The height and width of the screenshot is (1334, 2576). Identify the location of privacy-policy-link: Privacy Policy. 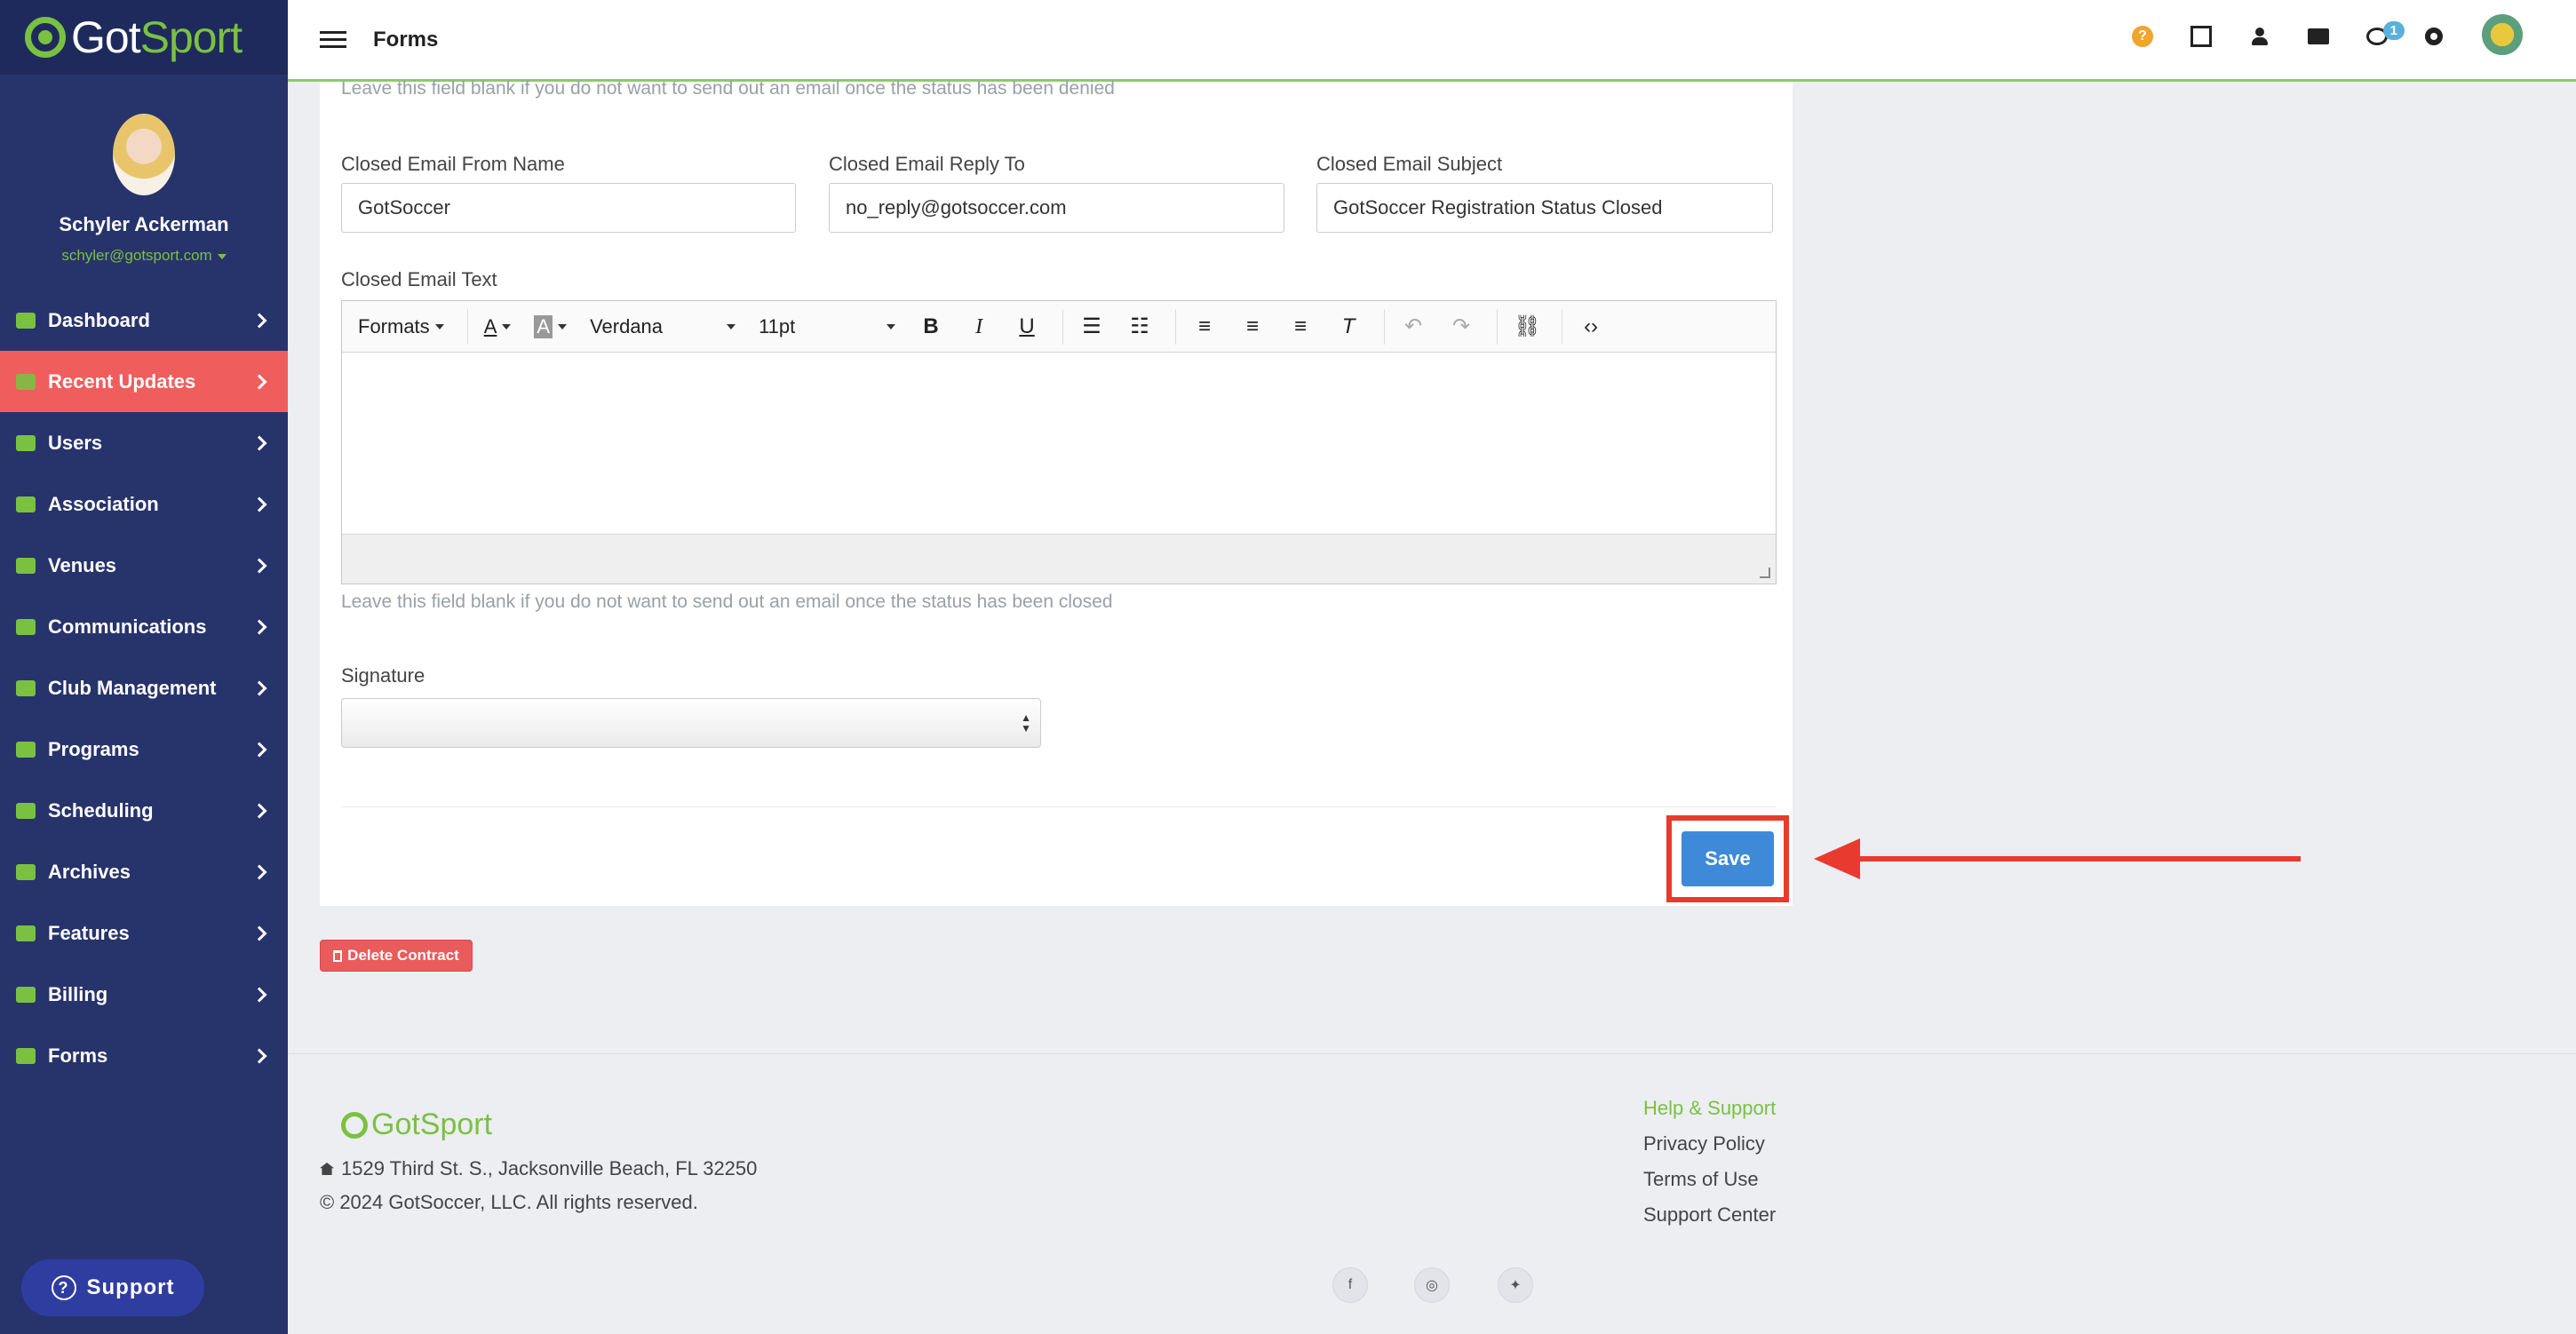
(1709, 1143).